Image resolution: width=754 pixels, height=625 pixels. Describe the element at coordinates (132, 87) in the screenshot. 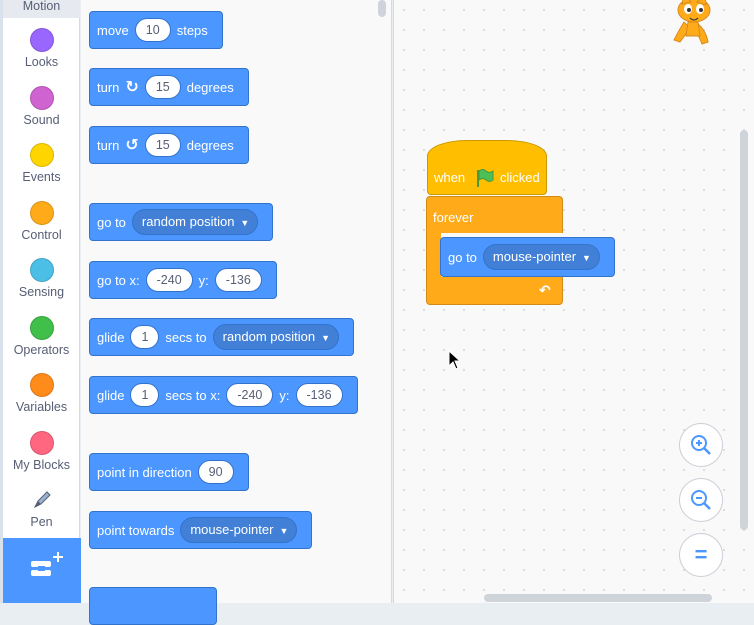

I see `rotate-right-icon: ↻` at that location.